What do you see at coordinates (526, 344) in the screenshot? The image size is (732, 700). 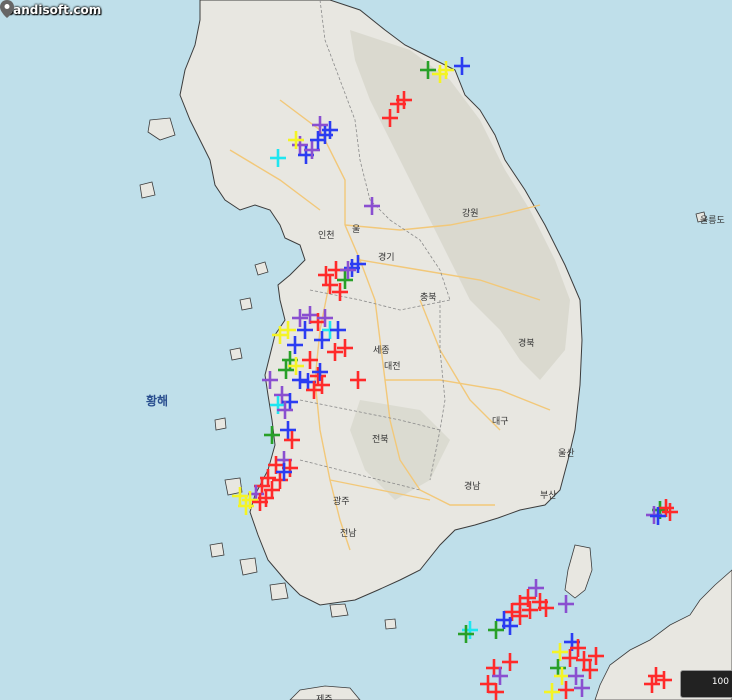 I see `label-gyeongbuk: 경북` at bounding box center [526, 344].